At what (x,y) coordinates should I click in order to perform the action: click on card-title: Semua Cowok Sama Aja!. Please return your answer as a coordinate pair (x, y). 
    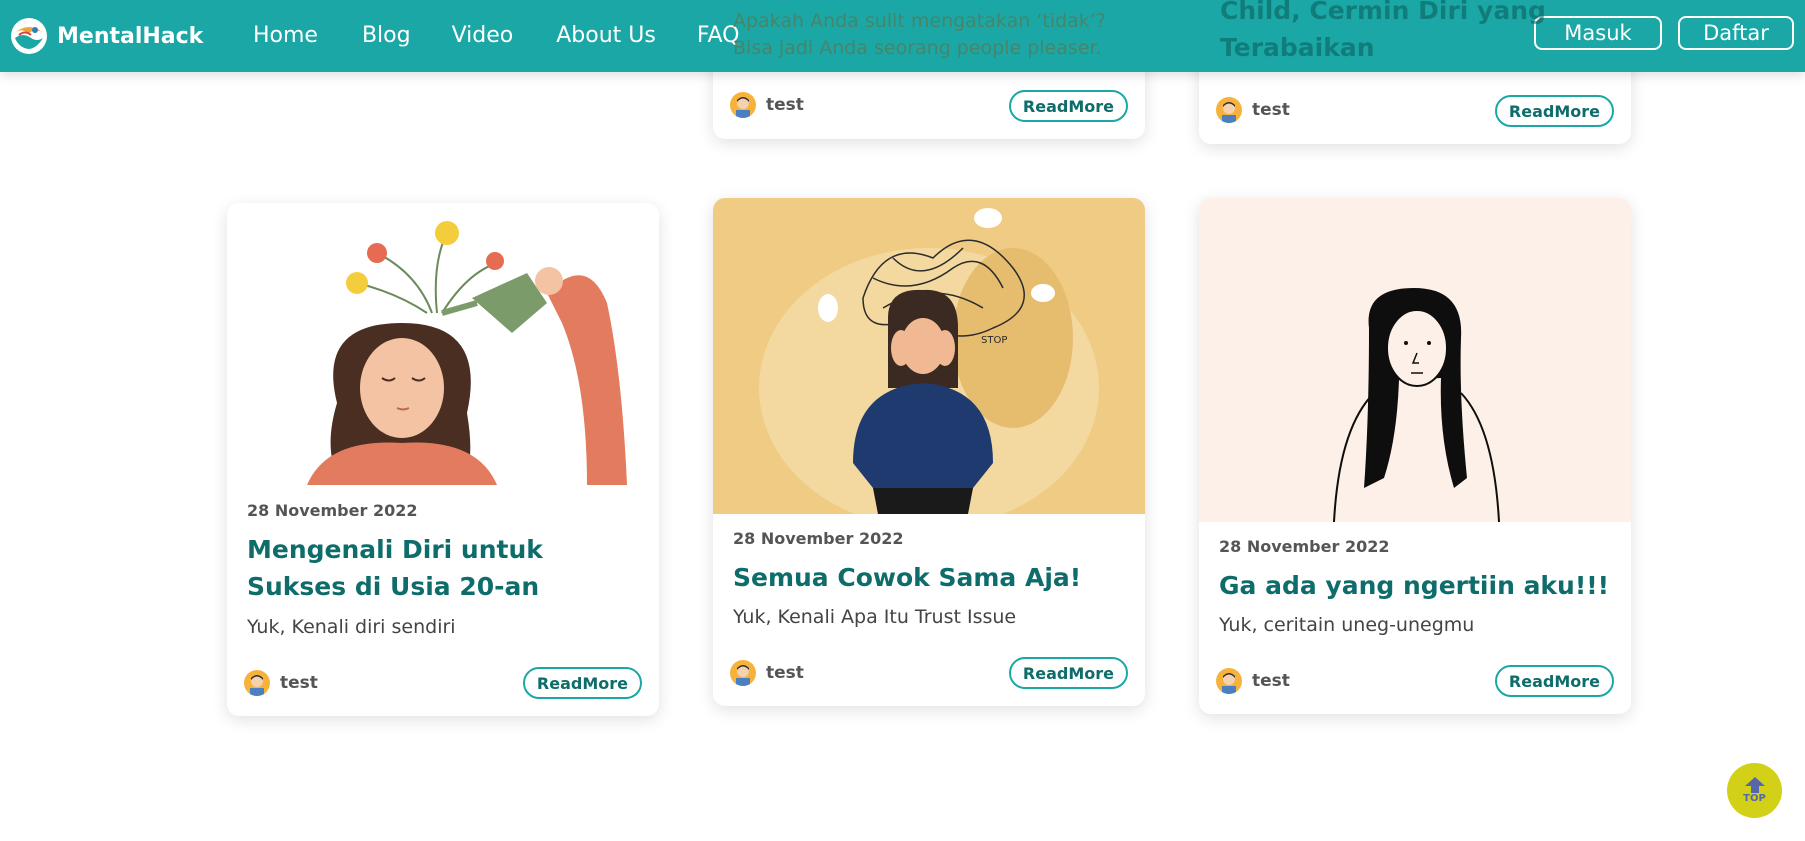
    Looking at the image, I should click on (930, 577).